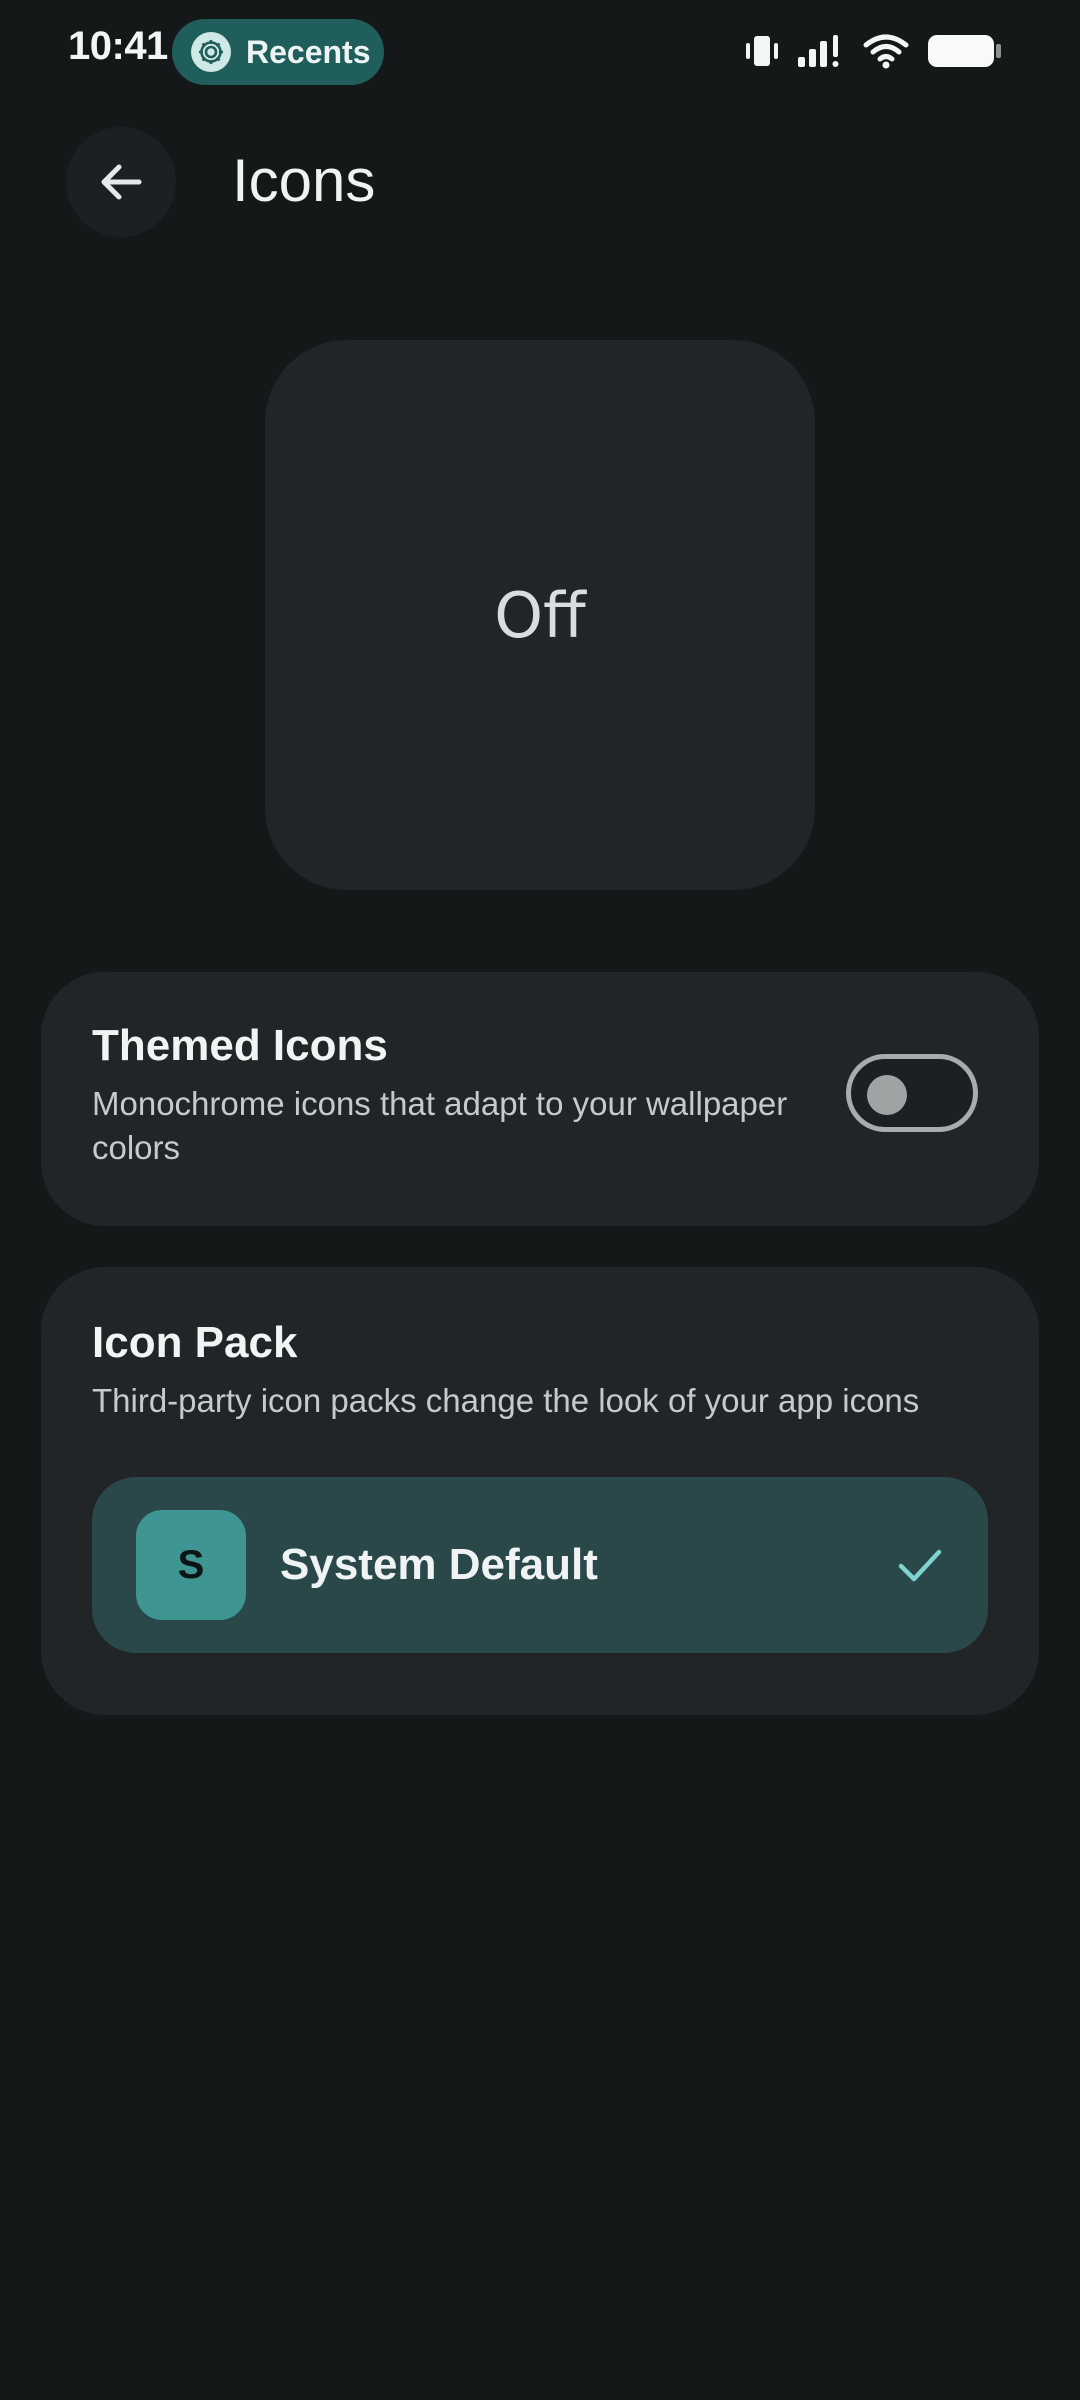  I want to click on wifi-icon, so click(886, 51).